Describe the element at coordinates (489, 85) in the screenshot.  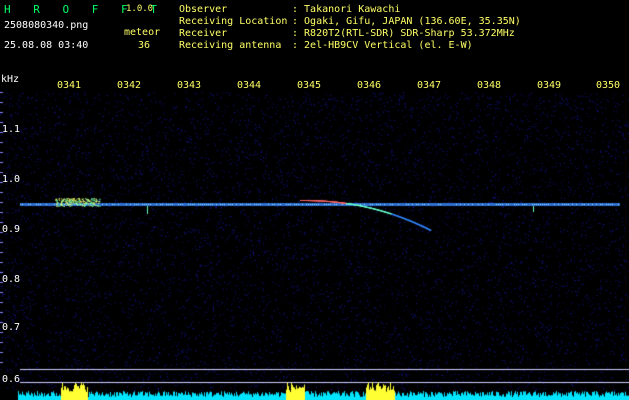
I see `x-tick-label: 0348` at that location.